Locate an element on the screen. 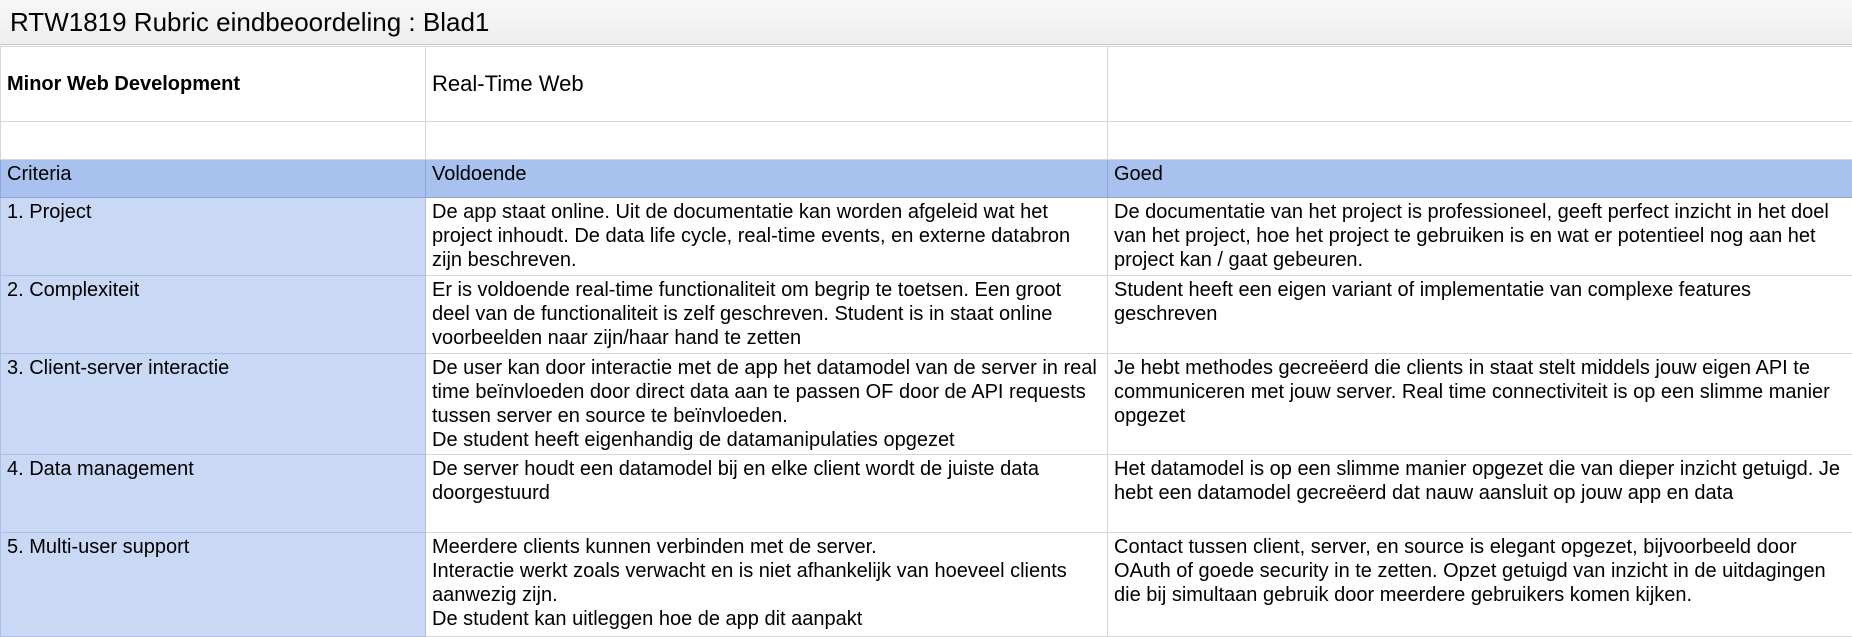  criterion-cell: 5. Multi-user support is located at coordinates (213, 585).